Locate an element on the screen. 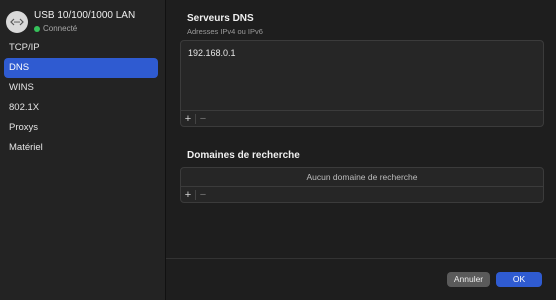 The width and height of the screenshot is (556, 300). dns-servers-title: Serveurs DNS is located at coordinates (220, 18).